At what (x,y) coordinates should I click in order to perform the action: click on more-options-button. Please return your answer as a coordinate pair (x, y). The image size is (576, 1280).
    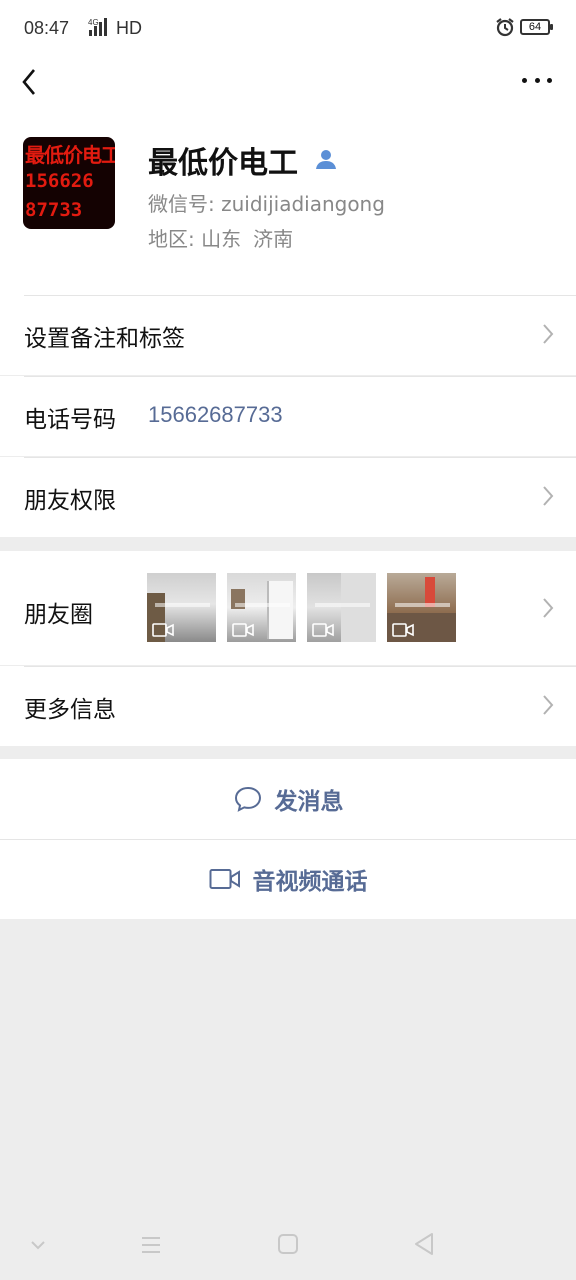
    Looking at the image, I should click on (537, 80).